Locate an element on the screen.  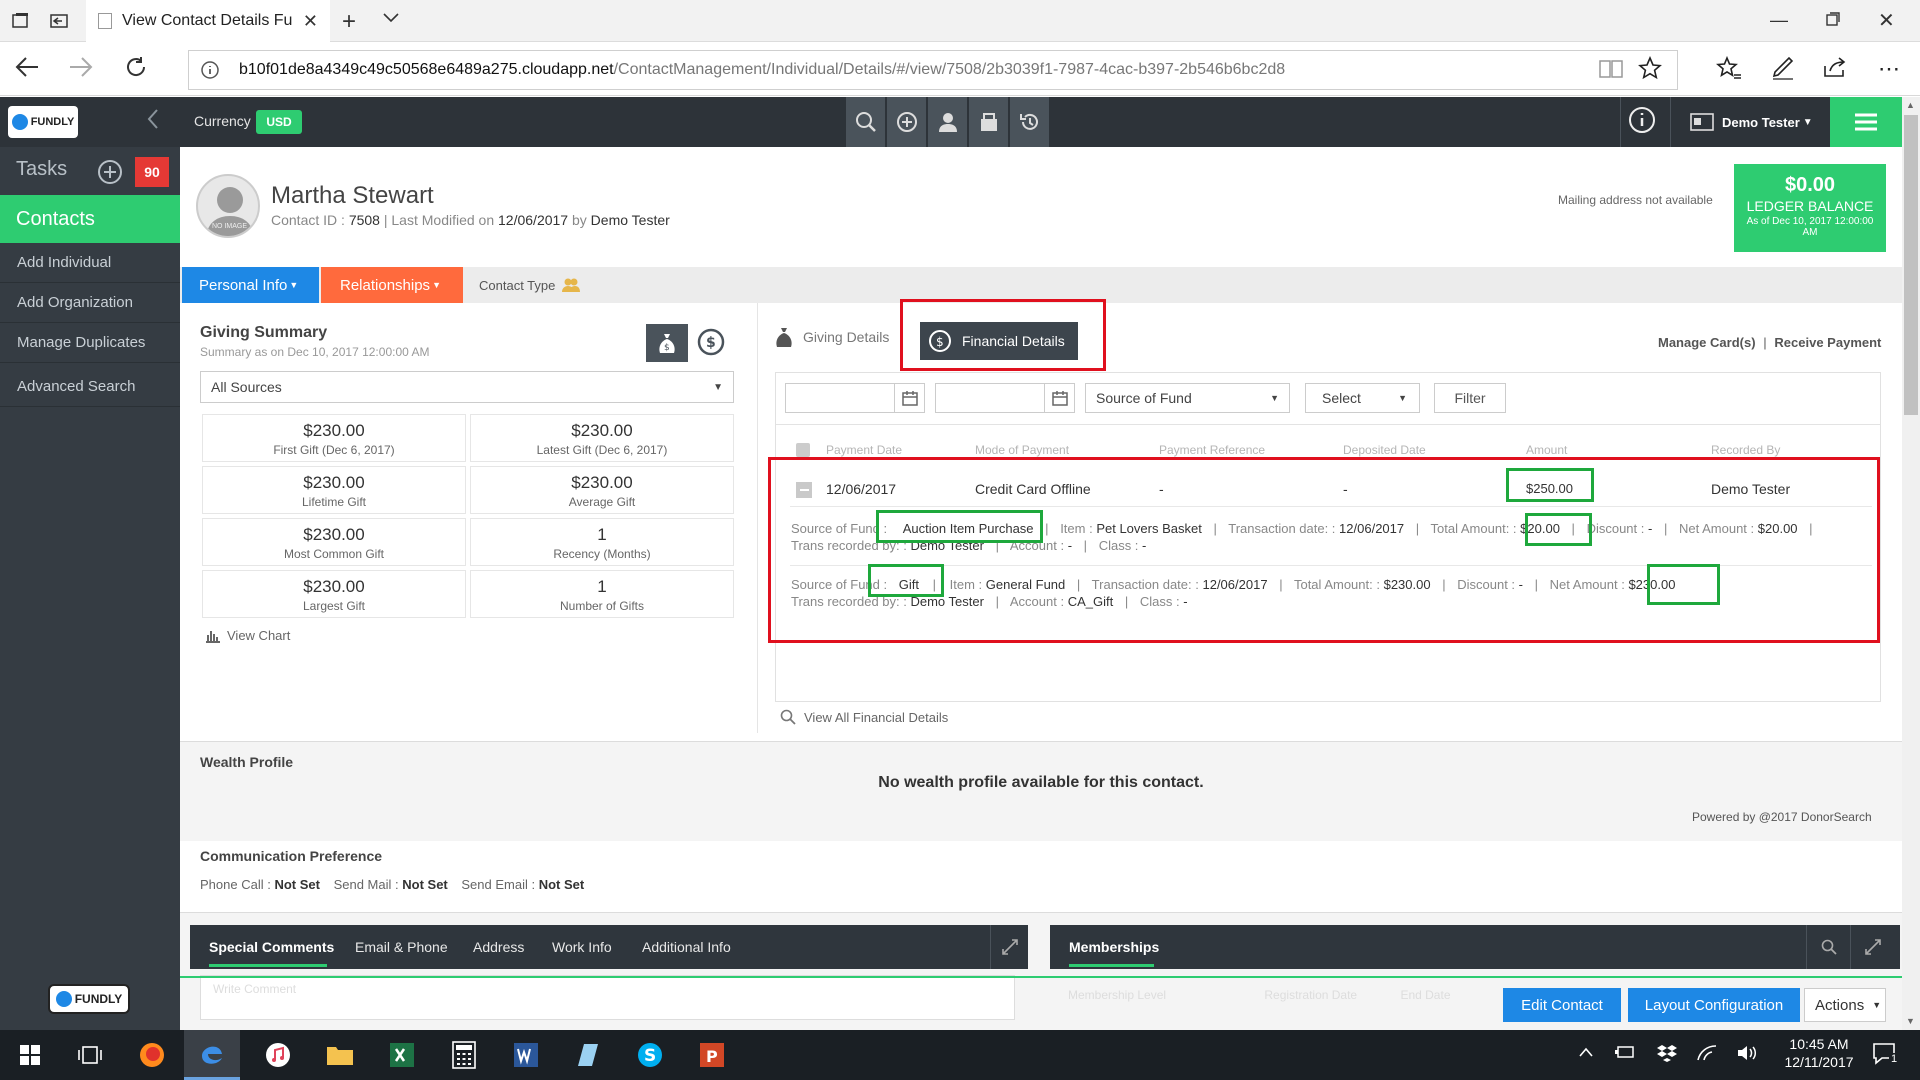
date-from-calendar-button is located at coordinates (910, 398).